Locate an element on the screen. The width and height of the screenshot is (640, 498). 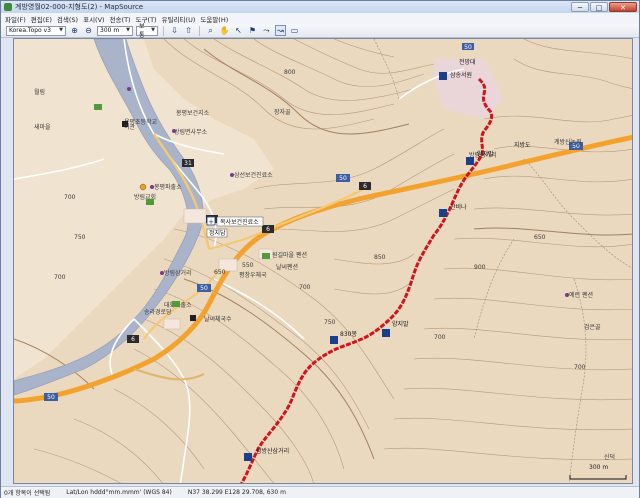
zoom-scale-select: 300 m ▼ is located at coordinates (115, 30).